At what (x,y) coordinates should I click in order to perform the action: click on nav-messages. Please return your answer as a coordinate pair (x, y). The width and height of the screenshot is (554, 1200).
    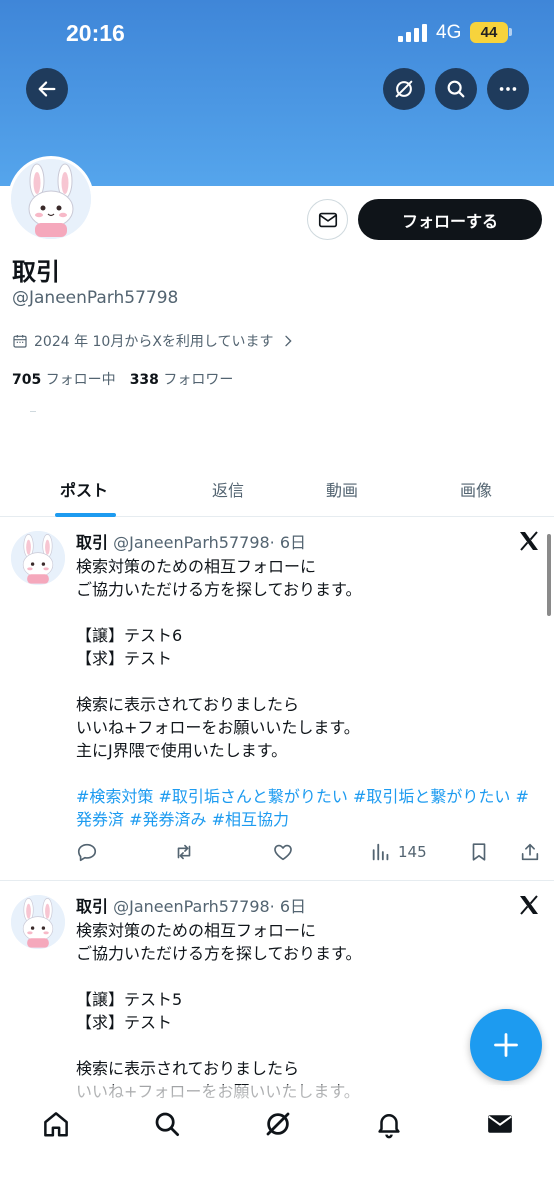
    Looking at the image, I should click on (500, 1124).